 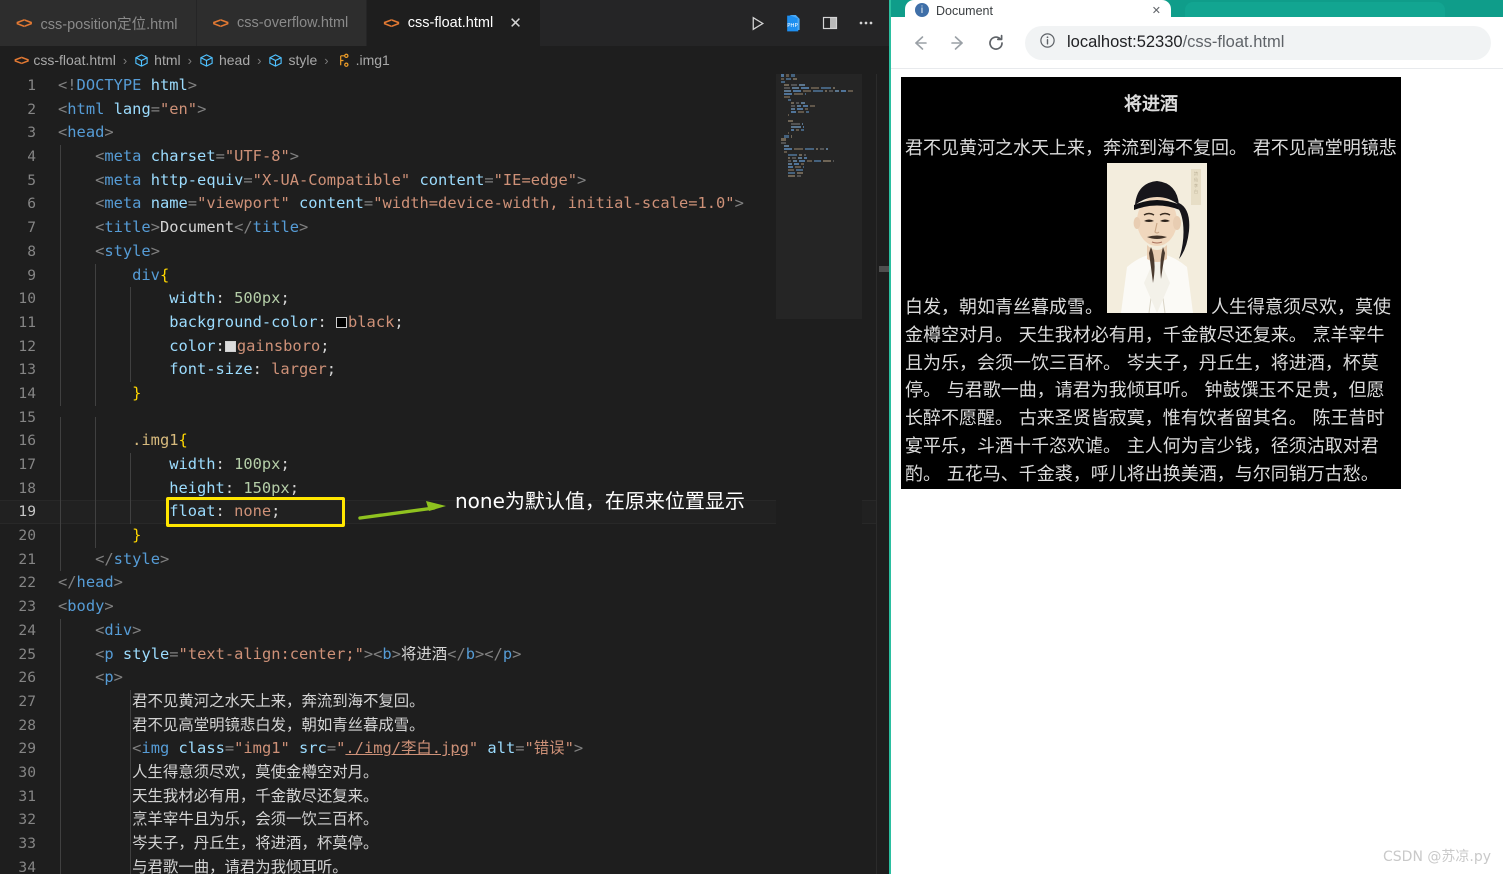 I want to click on run-icon, so click(x=757, y=23).